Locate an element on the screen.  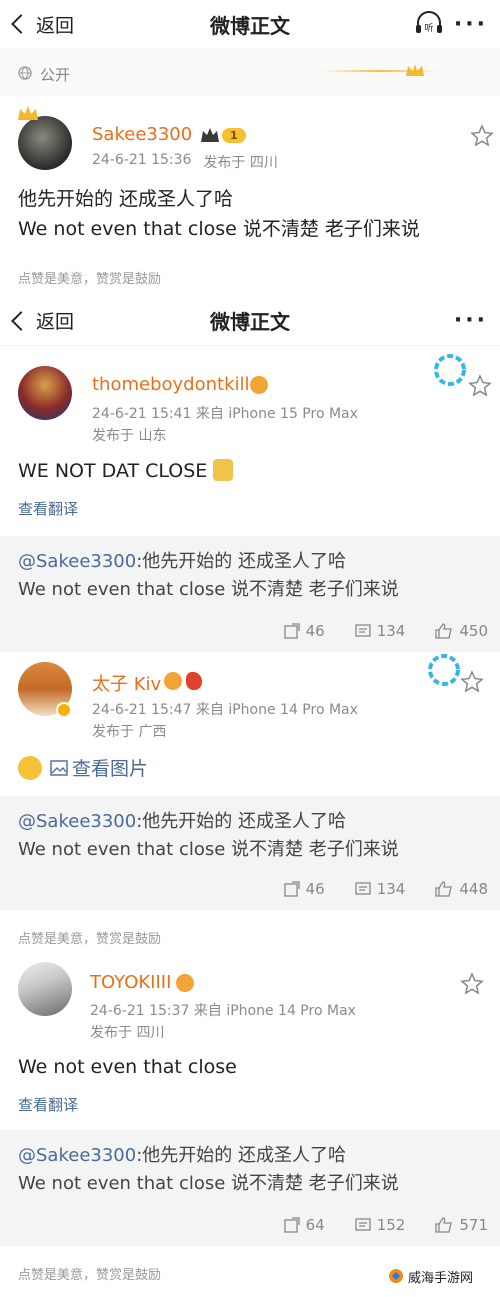
post-meta: 24-6-21 15:36 发布于 四川 is located at coordinates (185, 162).